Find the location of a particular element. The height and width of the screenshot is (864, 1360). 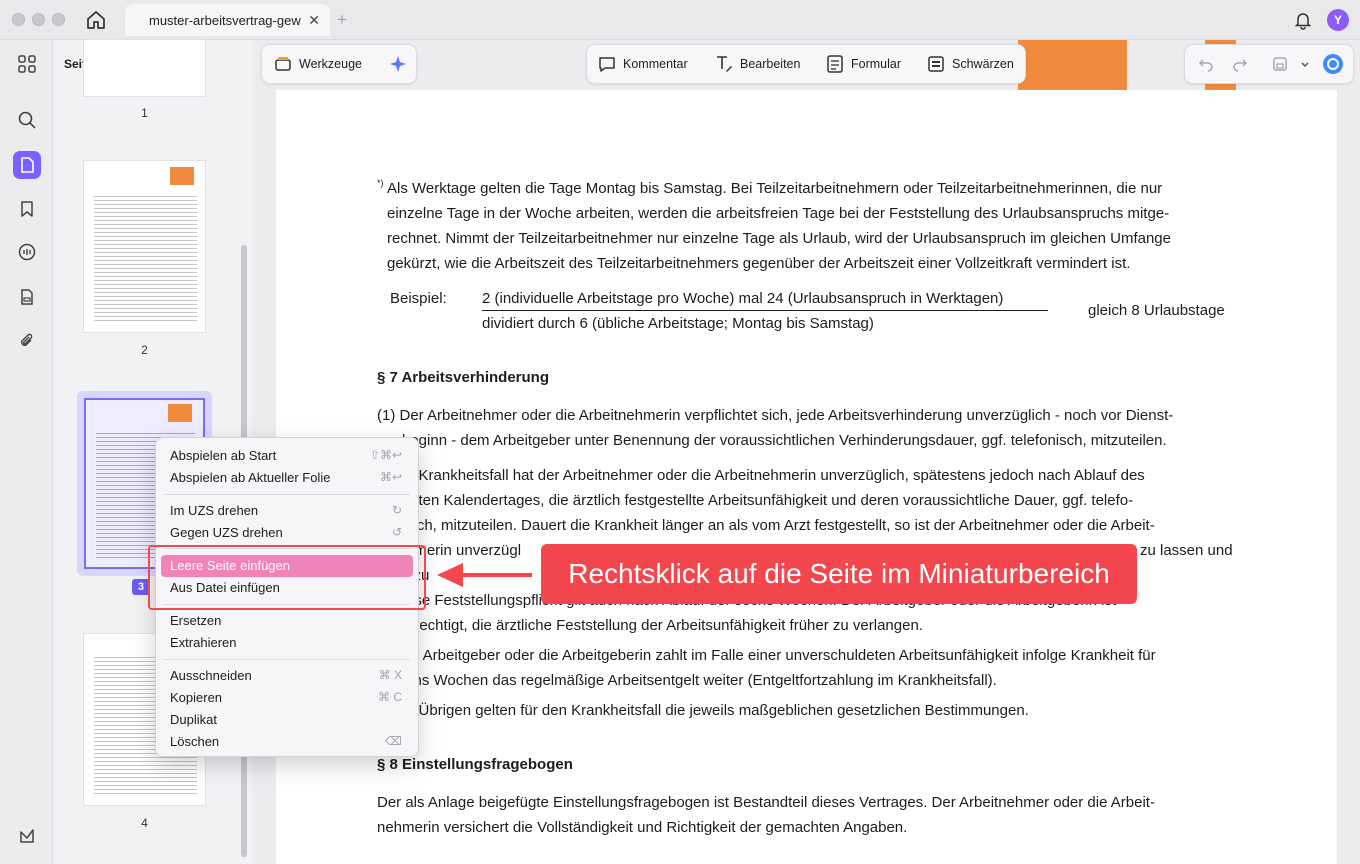

grid-icon is located at coordinates (27, 64).